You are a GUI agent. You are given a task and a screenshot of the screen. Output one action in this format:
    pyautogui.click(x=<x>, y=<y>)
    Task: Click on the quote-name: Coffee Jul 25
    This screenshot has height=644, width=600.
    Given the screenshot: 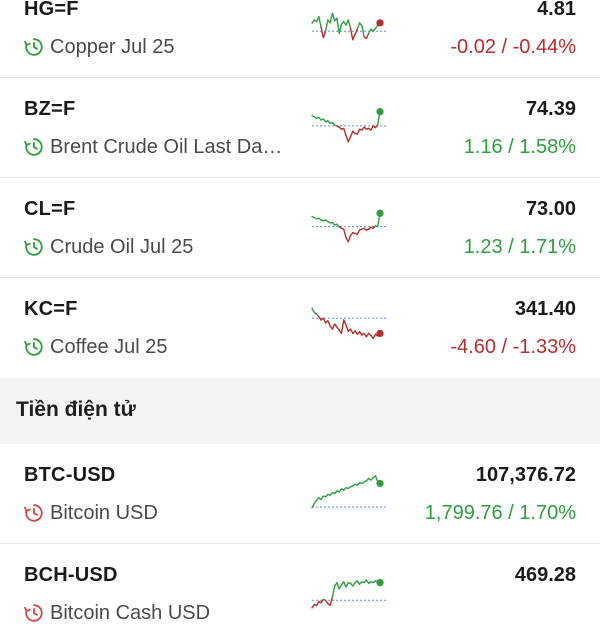 What is the action you would take?
    pyautogui.click(x=109, y=347)
    